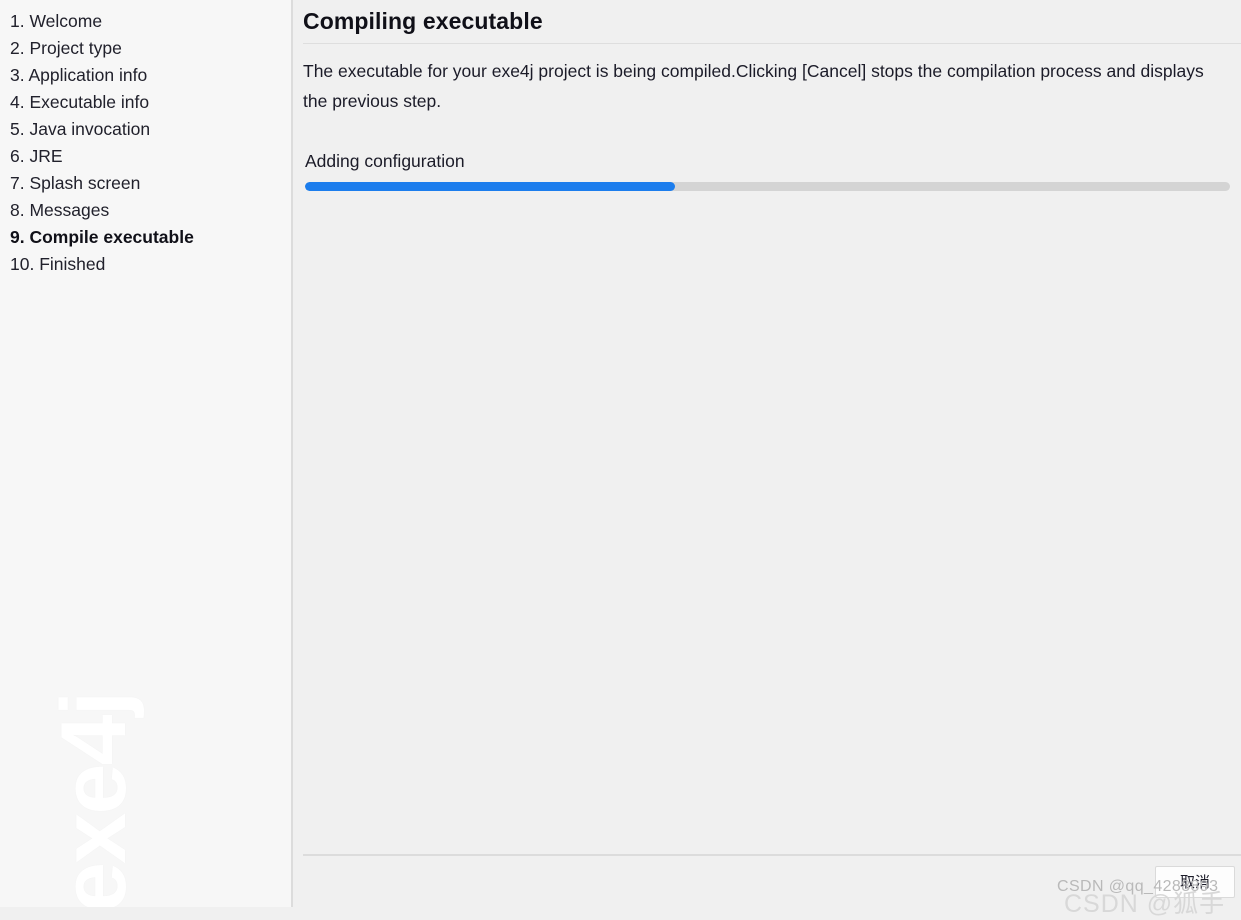  Describe the element at coordinates (767, 153) in the screenshot. I see `compilation-progress-block: Adding configuration` at that location.